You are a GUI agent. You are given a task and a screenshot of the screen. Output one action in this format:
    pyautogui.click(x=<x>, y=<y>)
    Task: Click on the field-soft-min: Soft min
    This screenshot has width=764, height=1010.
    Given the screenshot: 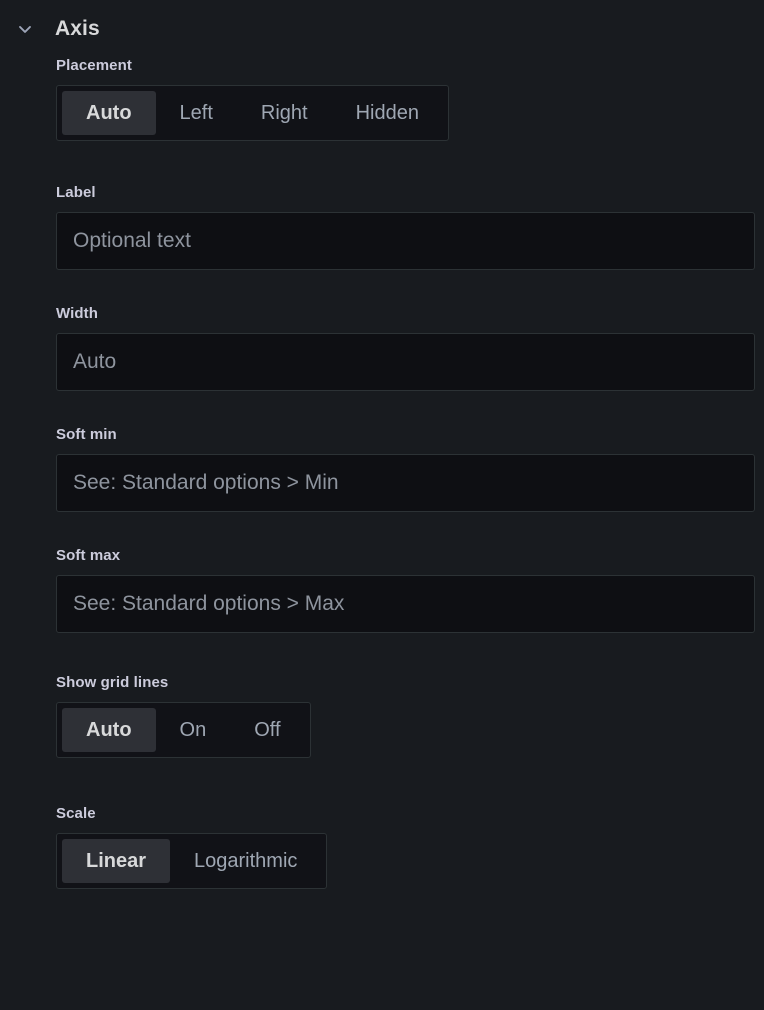 What is the action you would take?
    pyautogui.click(x=382, y=469)
    